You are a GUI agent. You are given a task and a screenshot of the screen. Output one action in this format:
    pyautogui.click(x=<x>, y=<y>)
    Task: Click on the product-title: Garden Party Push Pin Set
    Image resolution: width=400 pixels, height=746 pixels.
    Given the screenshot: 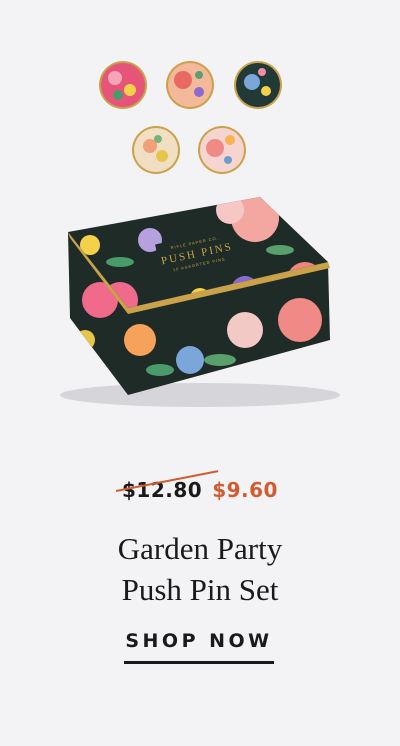 What is the action you would take?
    pyautogui.click(x=200, y=569)
    